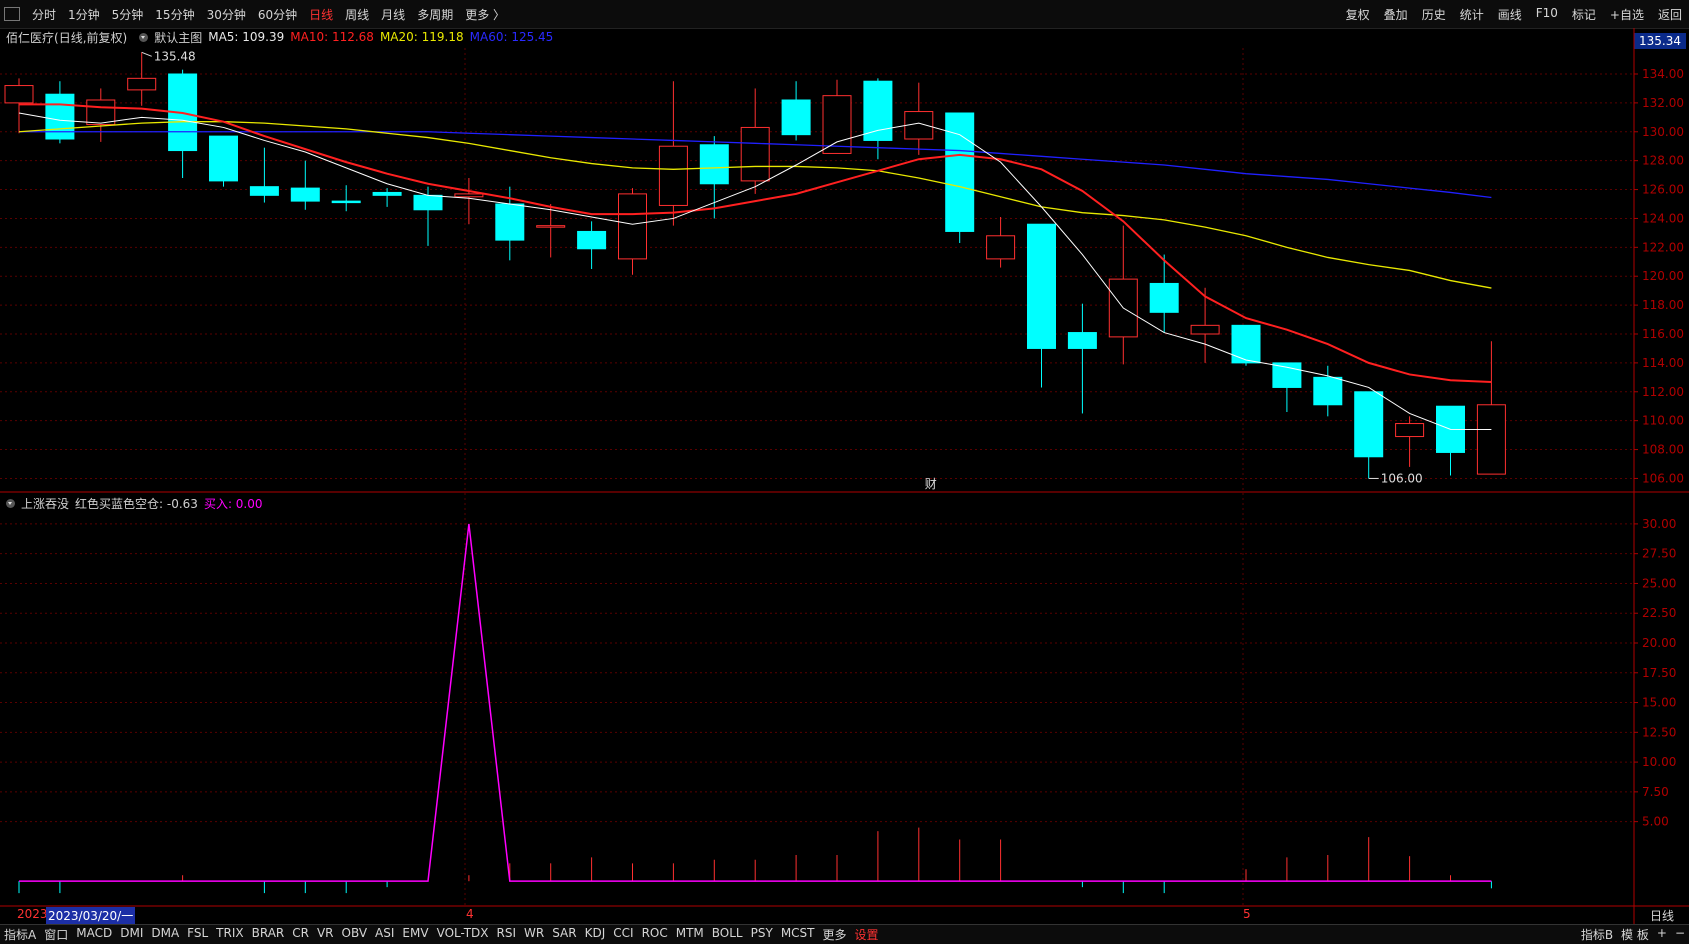 The height and width of the screenshot is (944, 1689). What do you see at coordinates (595, 934) in the screenshot?
I see `indicator-tab-17: KDJ` at bounding box center [595, 934].